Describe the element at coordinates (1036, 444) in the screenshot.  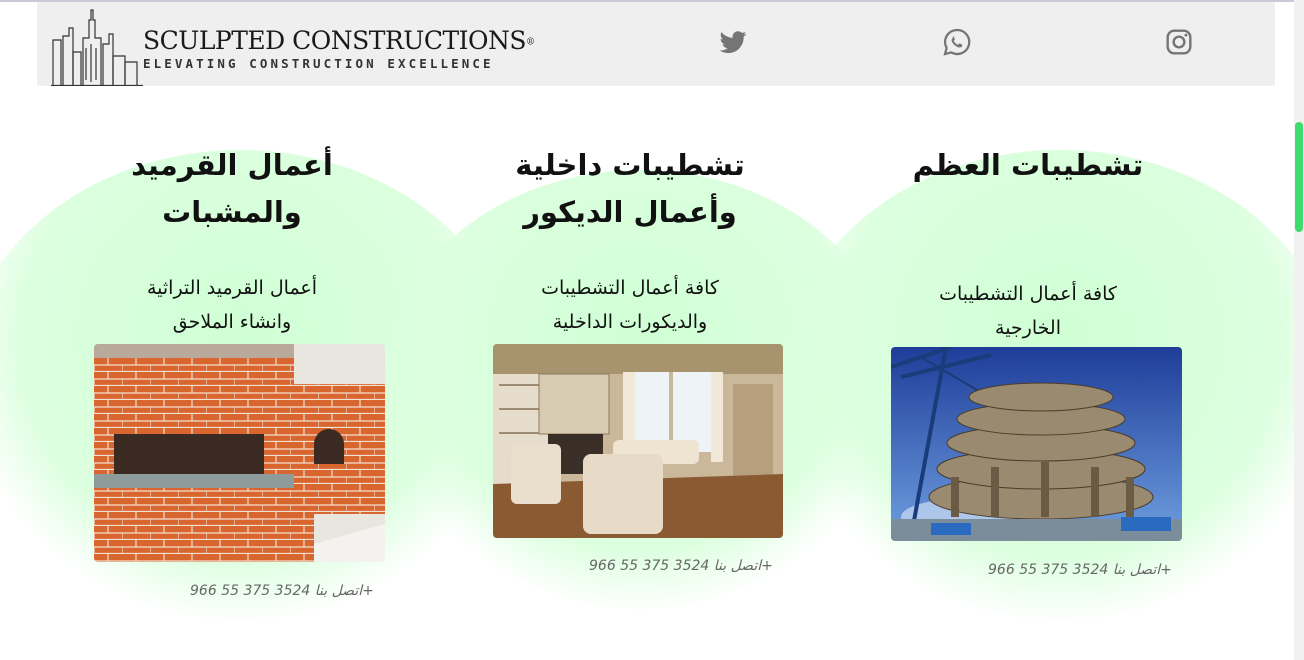
I see `building-under-construction-photo` at that location.